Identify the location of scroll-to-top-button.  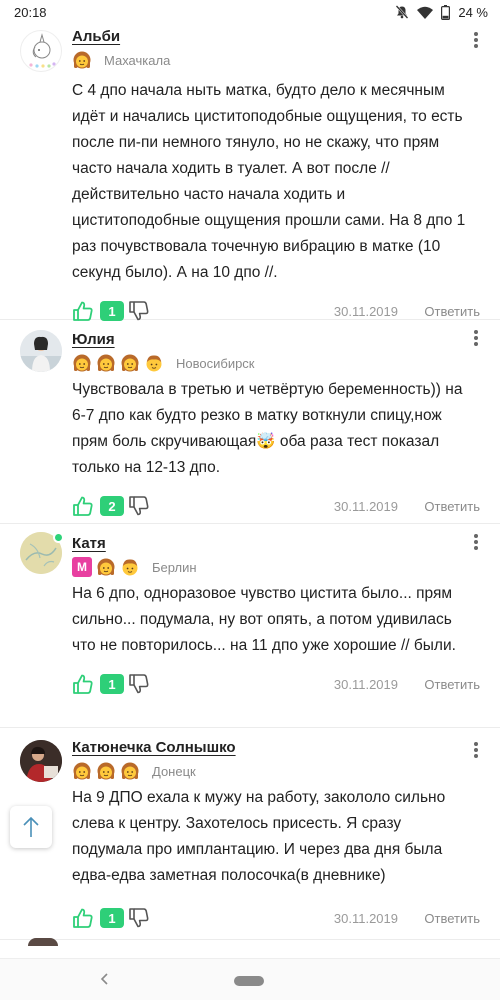
(31, 827).